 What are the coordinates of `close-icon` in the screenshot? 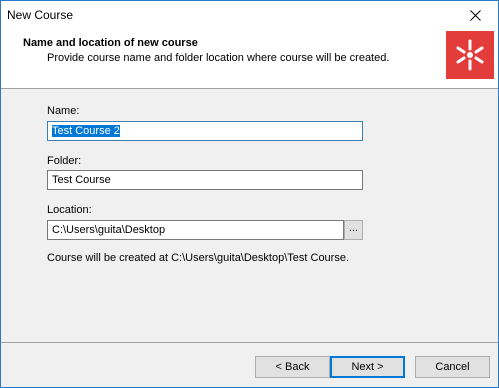 It's located at (475, 15).